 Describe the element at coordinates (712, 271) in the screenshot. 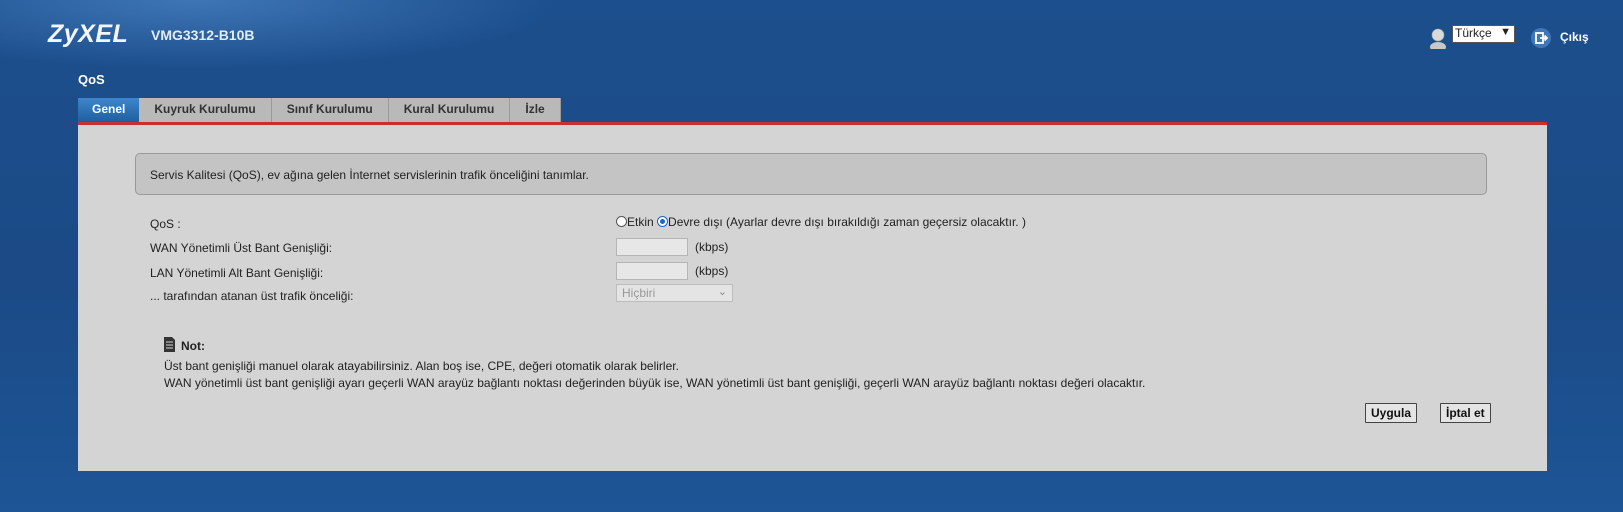

I see `lan-downstream-unit: (kbps)` at that location.